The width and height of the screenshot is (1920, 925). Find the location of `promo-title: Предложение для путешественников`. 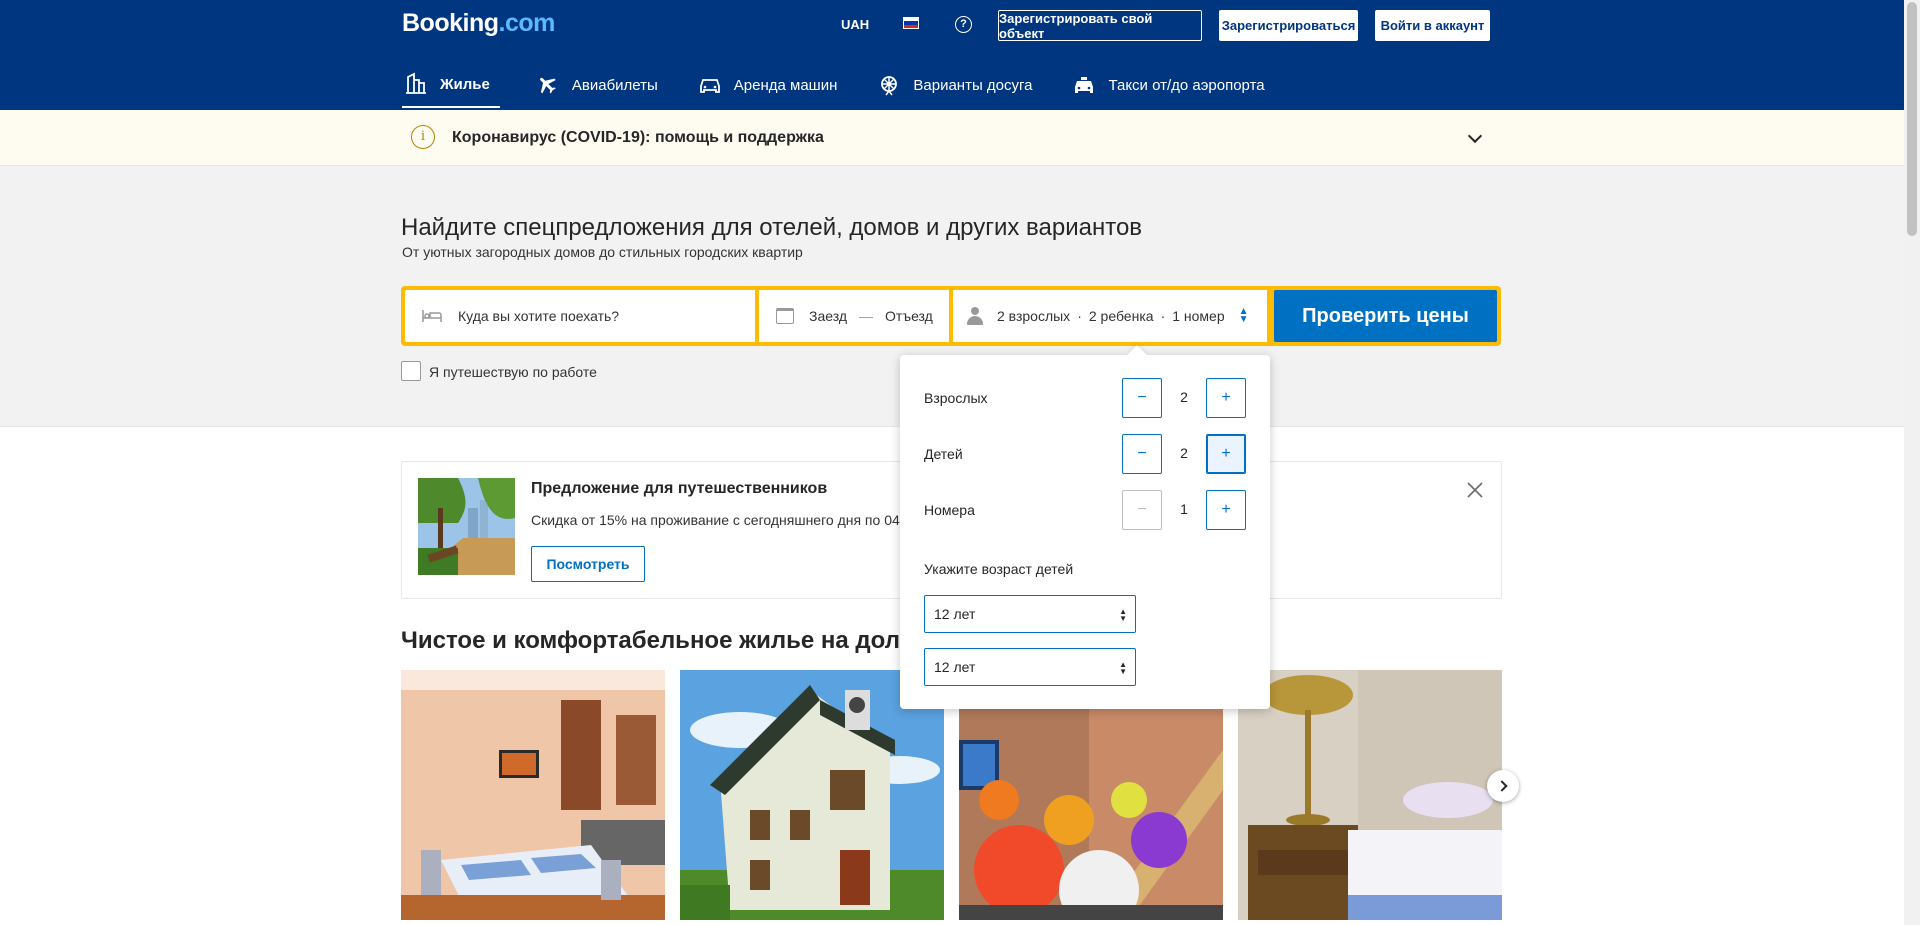

promo-title: Предложение для путешественников is located at coordinates (679, 488).